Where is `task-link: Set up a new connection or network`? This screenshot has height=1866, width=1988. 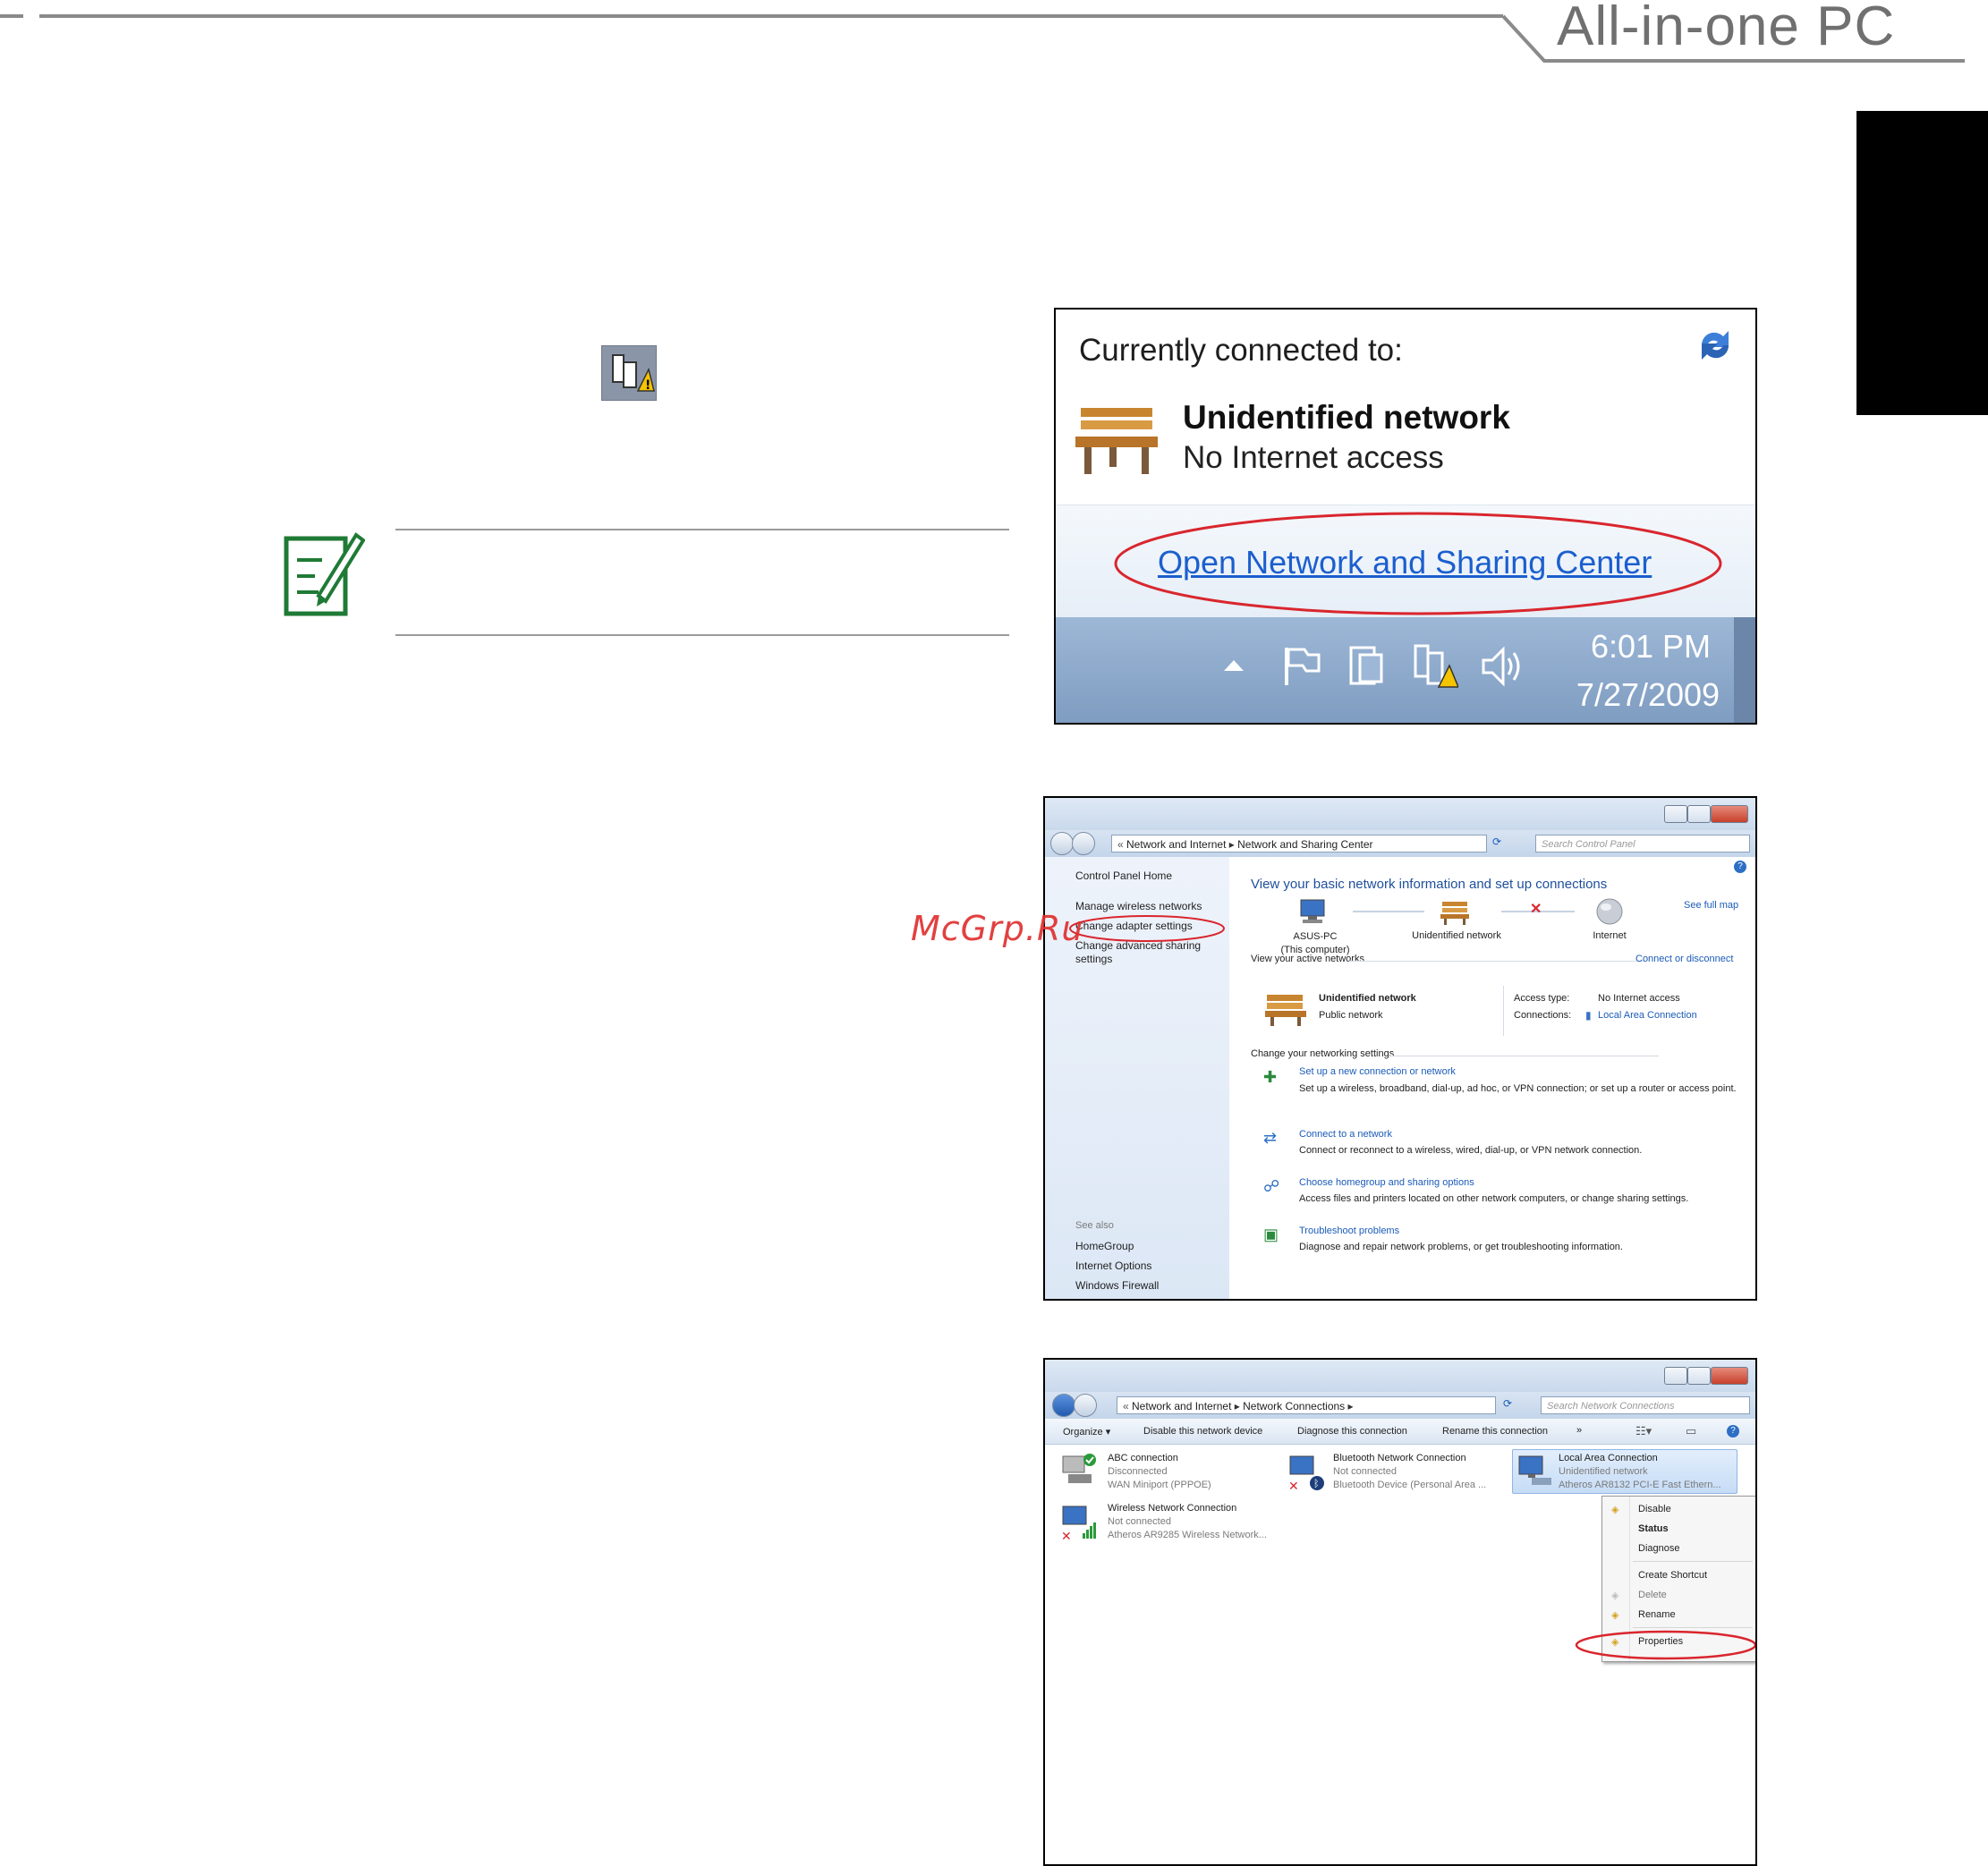 task-link: Set up a new connection or network is located at coordinates (1377, 1071).